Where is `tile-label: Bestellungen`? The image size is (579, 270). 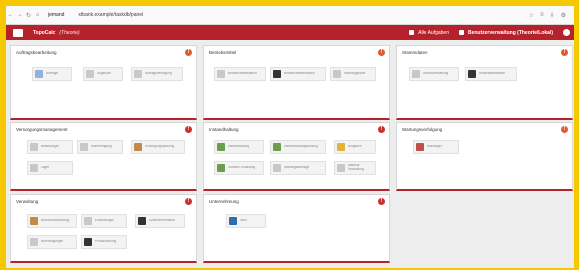 tile-label: Bestellungen is located at coordinates (50, 147).